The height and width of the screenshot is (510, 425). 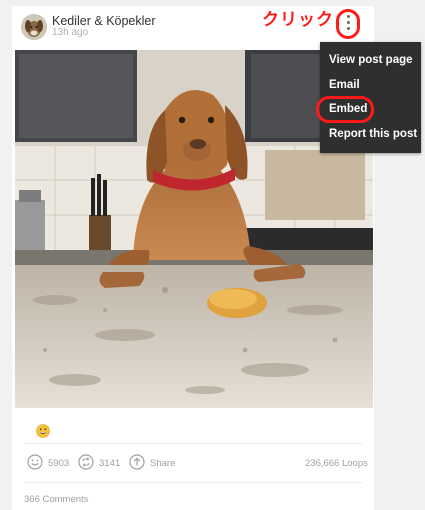 I want to click on caption-emoji, so click(x=43, y=431).